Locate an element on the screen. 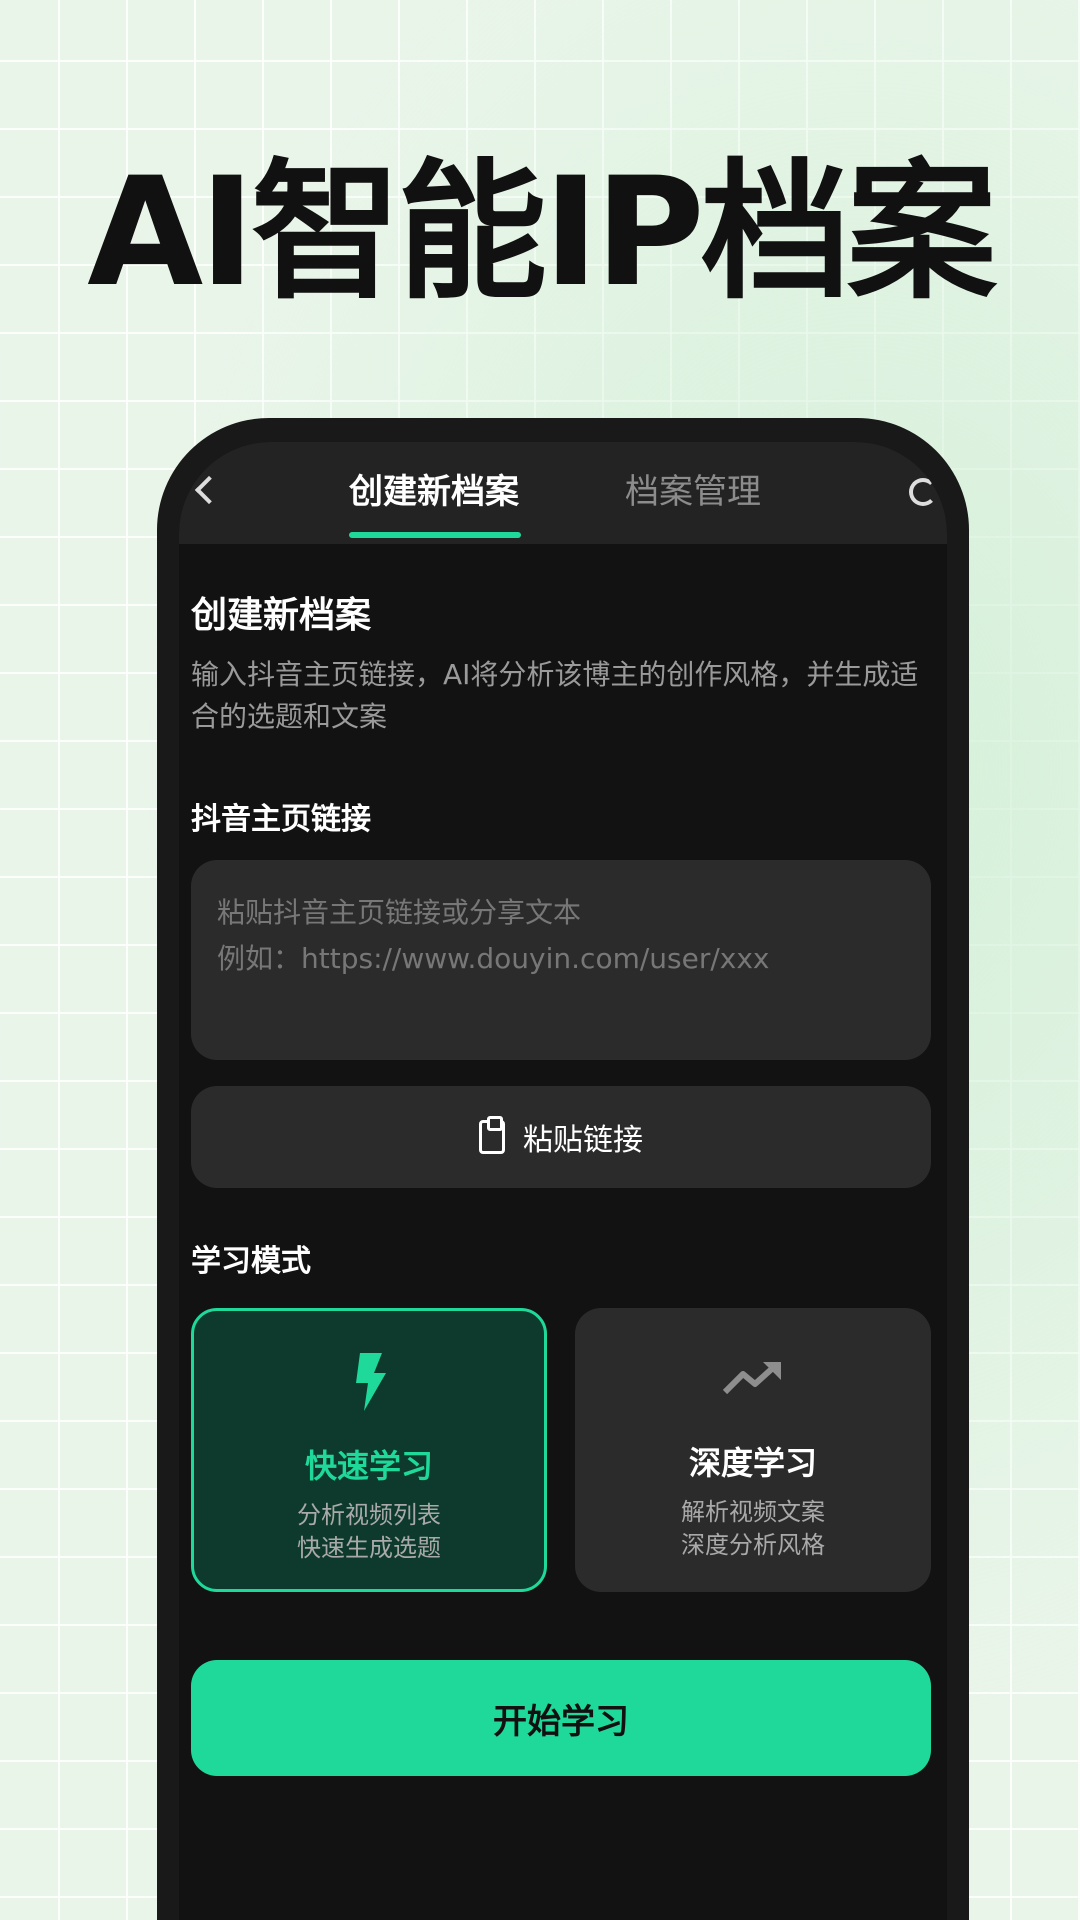 The width and height of the screenshot is (1080, 1920). mode-description: 解析视频文案 深度分析风格 is located at coordinates (753, 1529).